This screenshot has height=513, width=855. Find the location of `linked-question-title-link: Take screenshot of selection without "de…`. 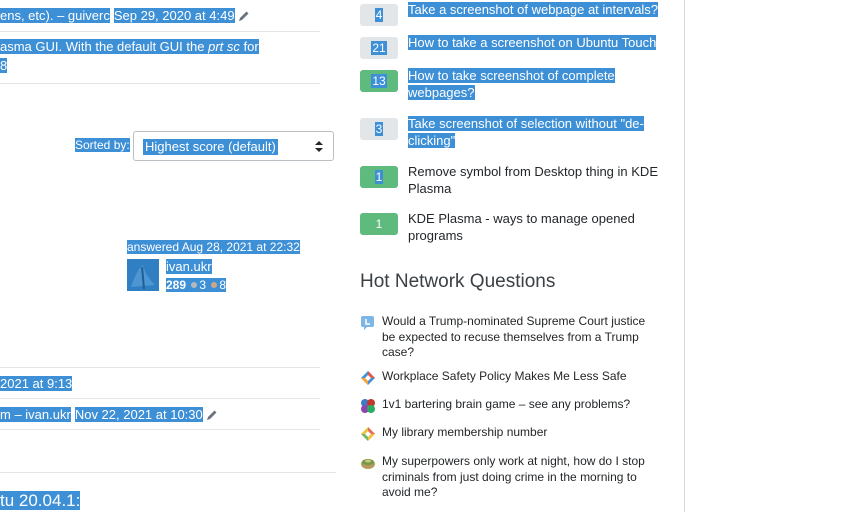

linked-question-title-link: Take screenshot of selection without "de… is located at coordinates (535, 132).